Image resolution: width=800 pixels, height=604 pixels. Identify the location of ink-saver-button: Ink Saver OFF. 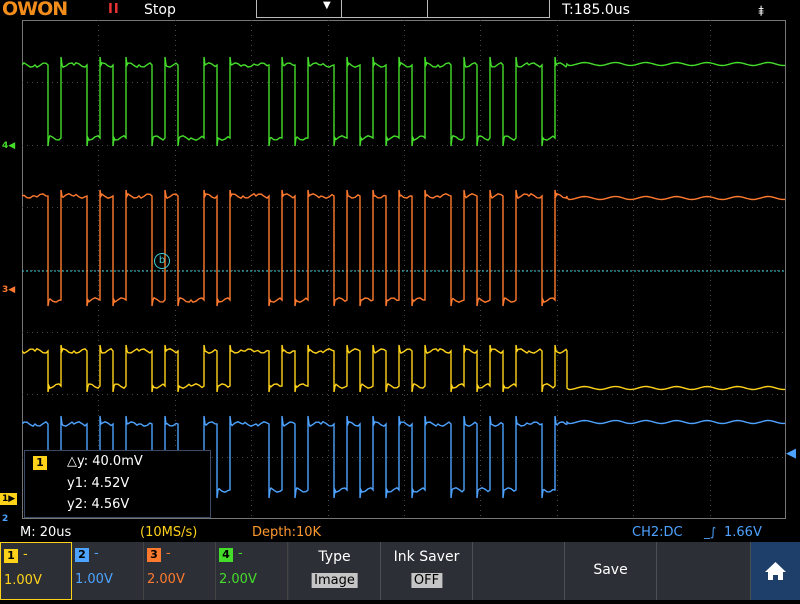
(427, 571).